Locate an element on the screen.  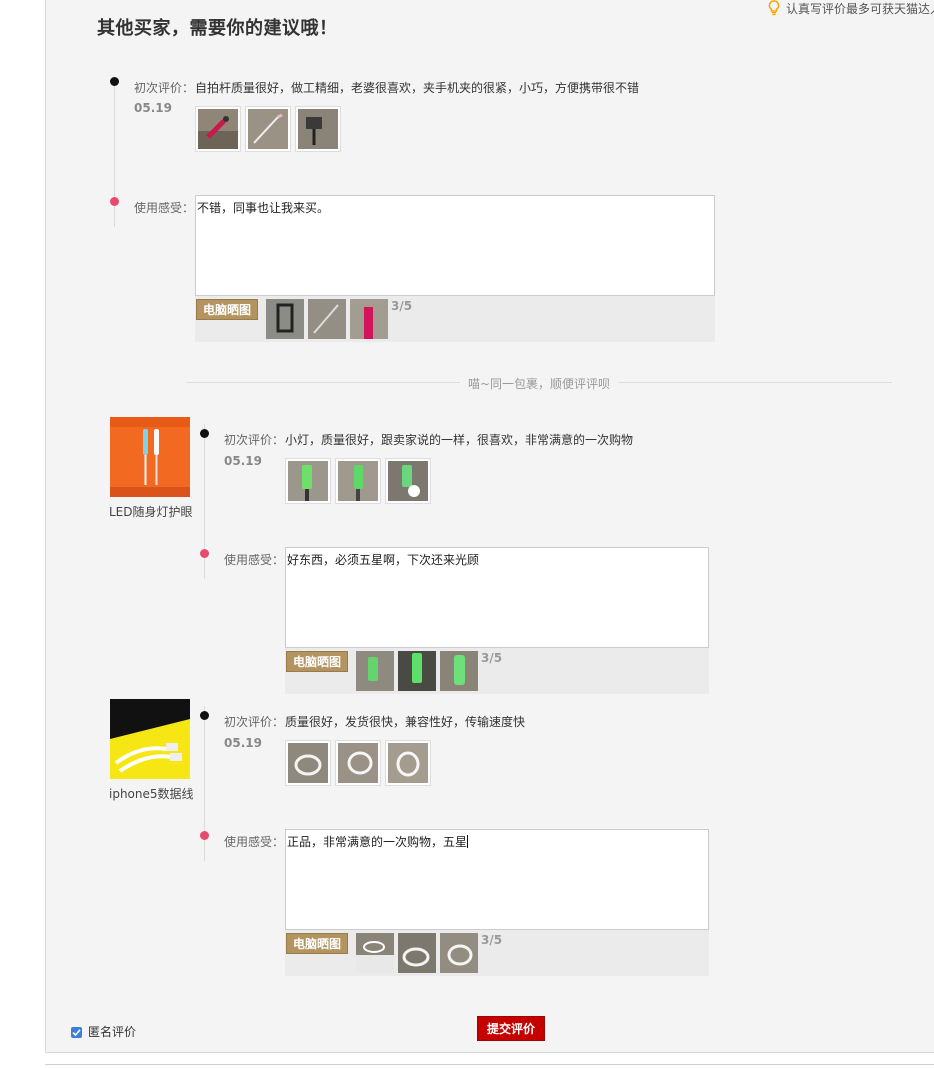
feeling-textarea: 正品，非常满意的一次购物，五星 is located at coordinates (497, 879).